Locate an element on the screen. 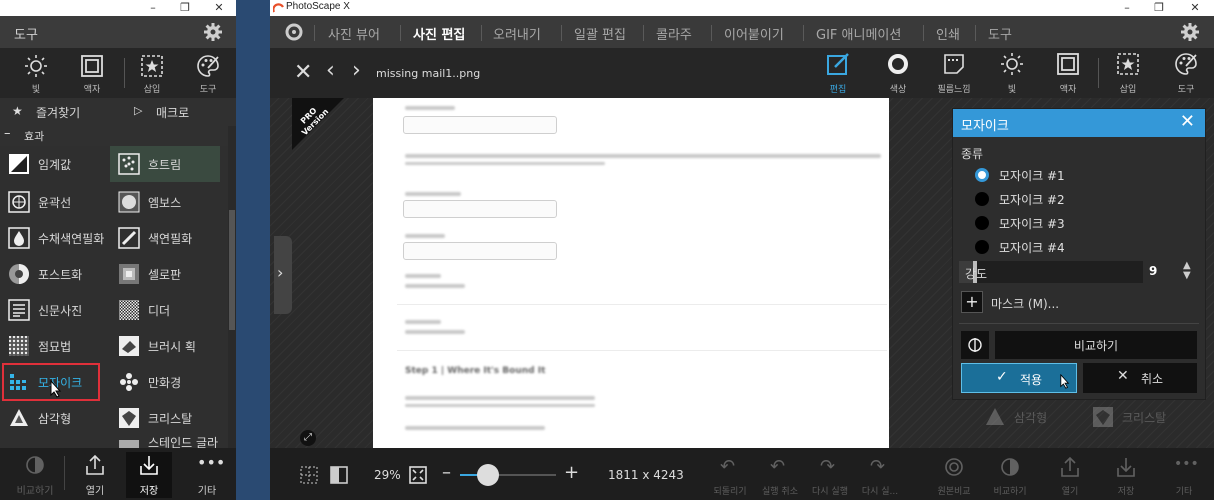 The image size is (1214, 500). grid-icon is located at coordinates (309, 475).